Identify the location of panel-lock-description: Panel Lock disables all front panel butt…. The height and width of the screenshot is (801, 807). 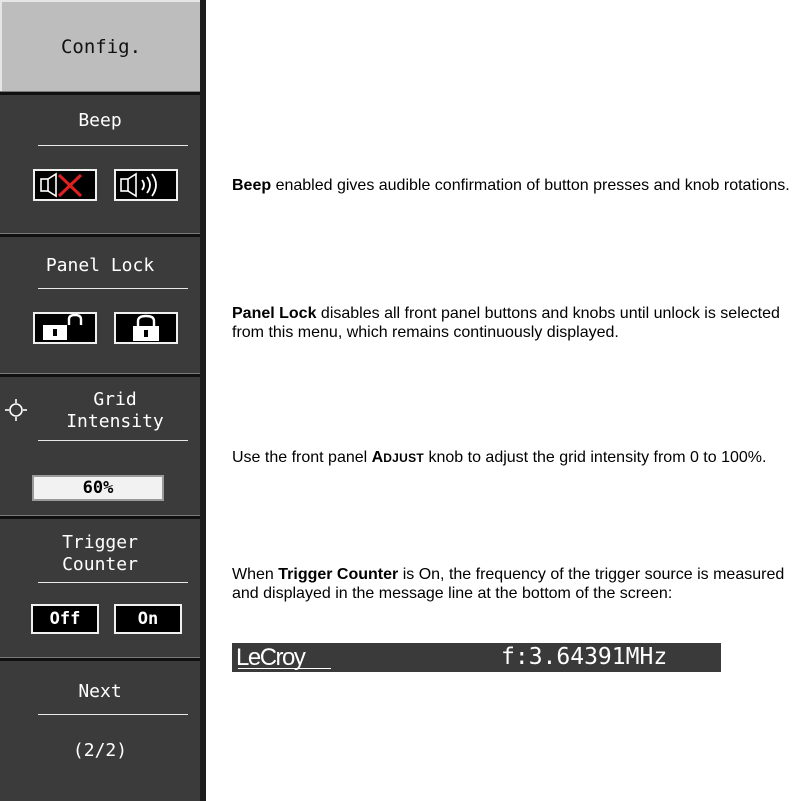
(517, 323).